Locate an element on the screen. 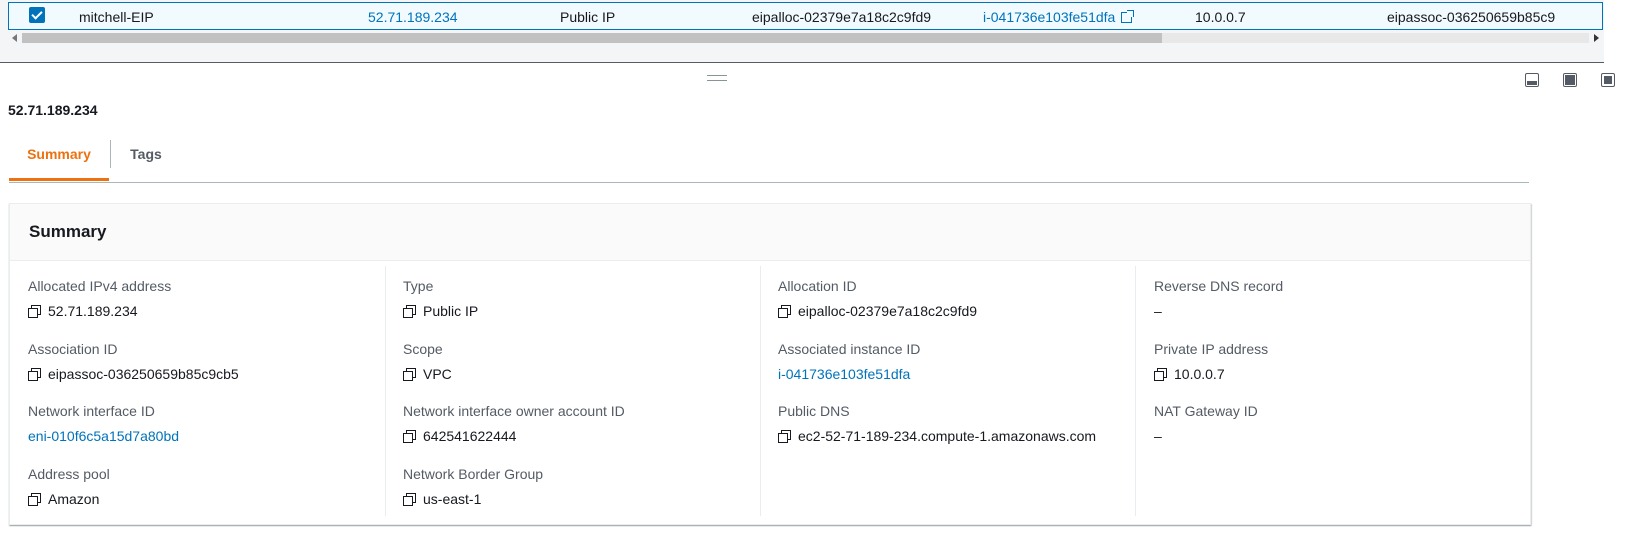 The height and width of the screenshot is (552, 1631). field-value: 10.0.0.7 is located at coordinates (1199, 374).